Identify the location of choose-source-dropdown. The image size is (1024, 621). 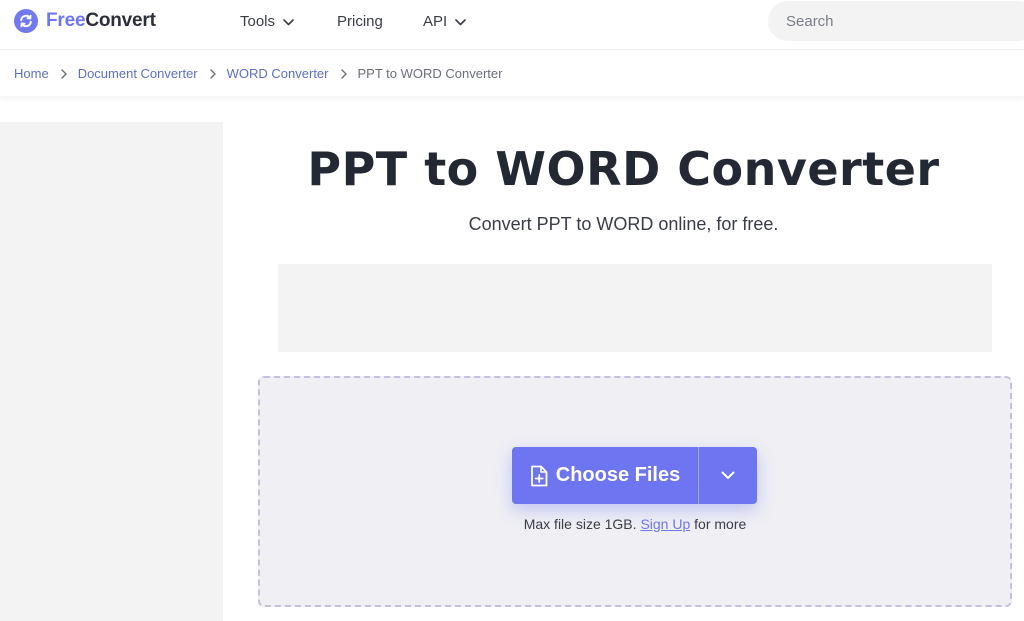
(728, 475).